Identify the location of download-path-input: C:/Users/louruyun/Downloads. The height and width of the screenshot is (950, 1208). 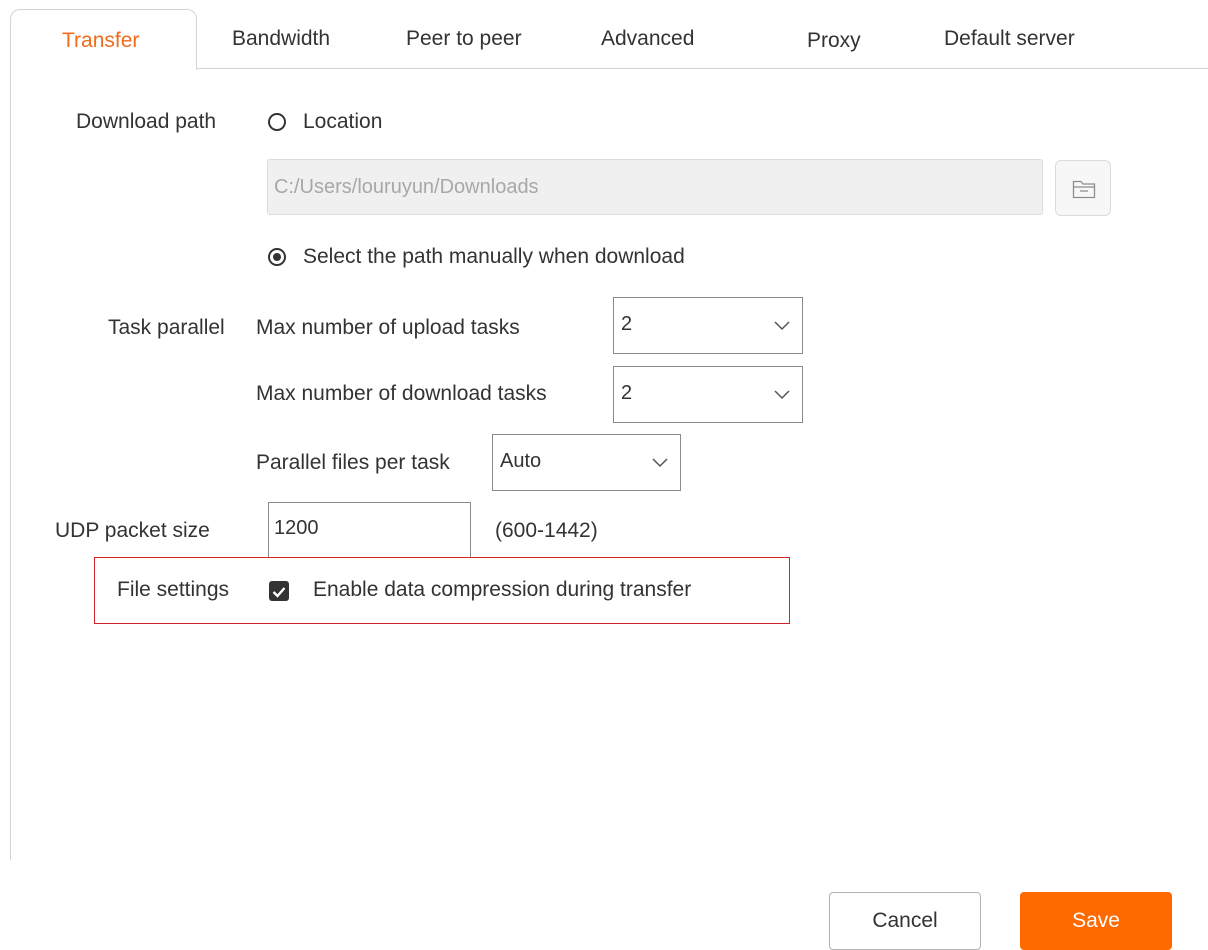
(655, 187).